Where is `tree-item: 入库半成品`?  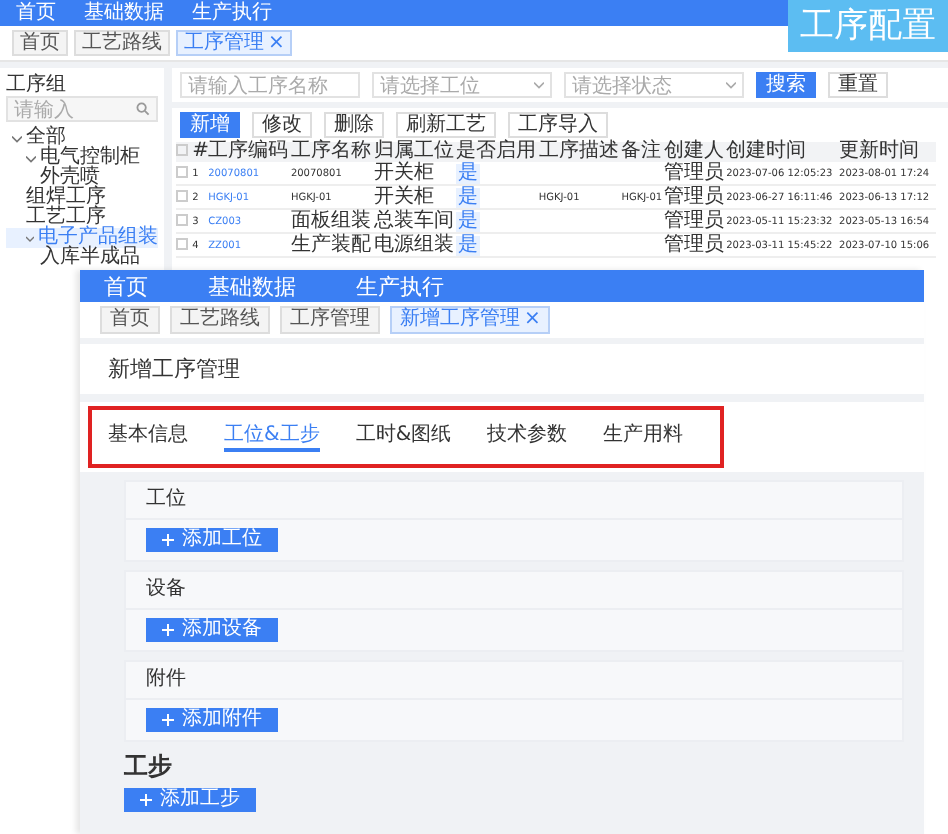 tree-item: 入库半成品 is located at coordinates (82, 258).